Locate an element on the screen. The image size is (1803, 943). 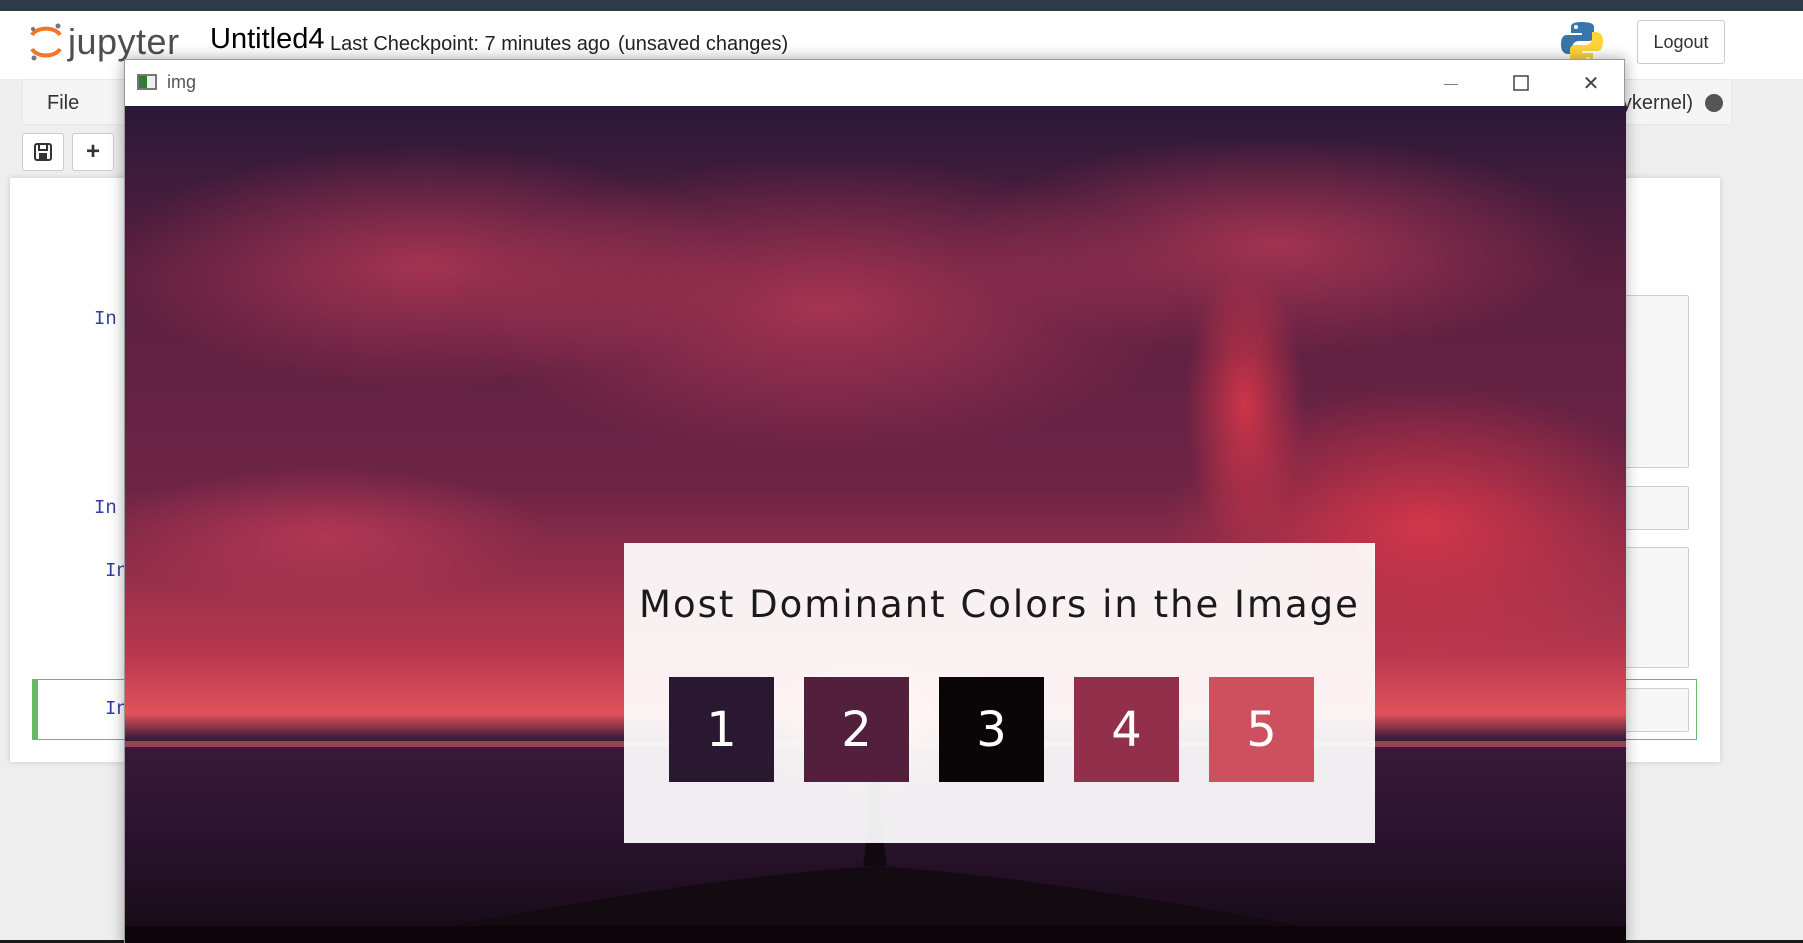
jupyter-logo-icon is located at coordinates (46, 42).